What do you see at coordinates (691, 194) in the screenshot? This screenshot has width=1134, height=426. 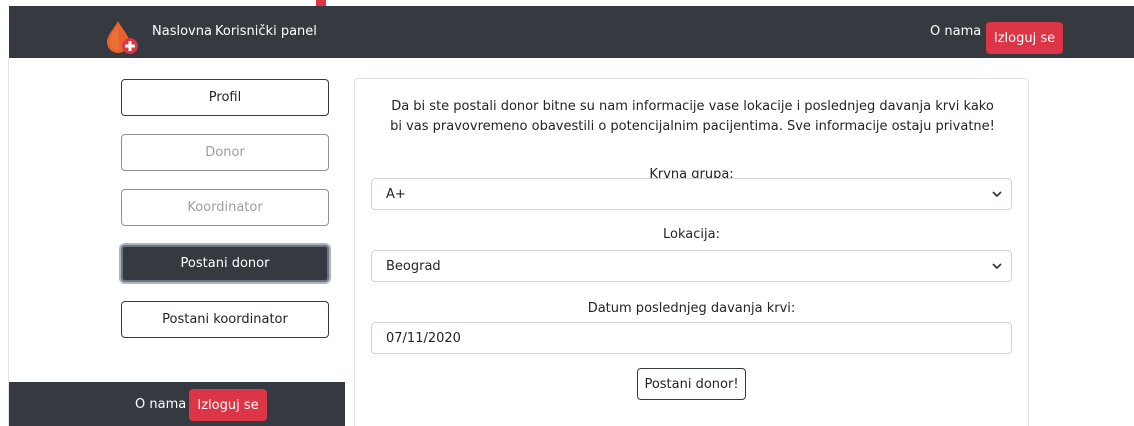 I see `blood-group-select: A+` at bounding box center [691, 194].